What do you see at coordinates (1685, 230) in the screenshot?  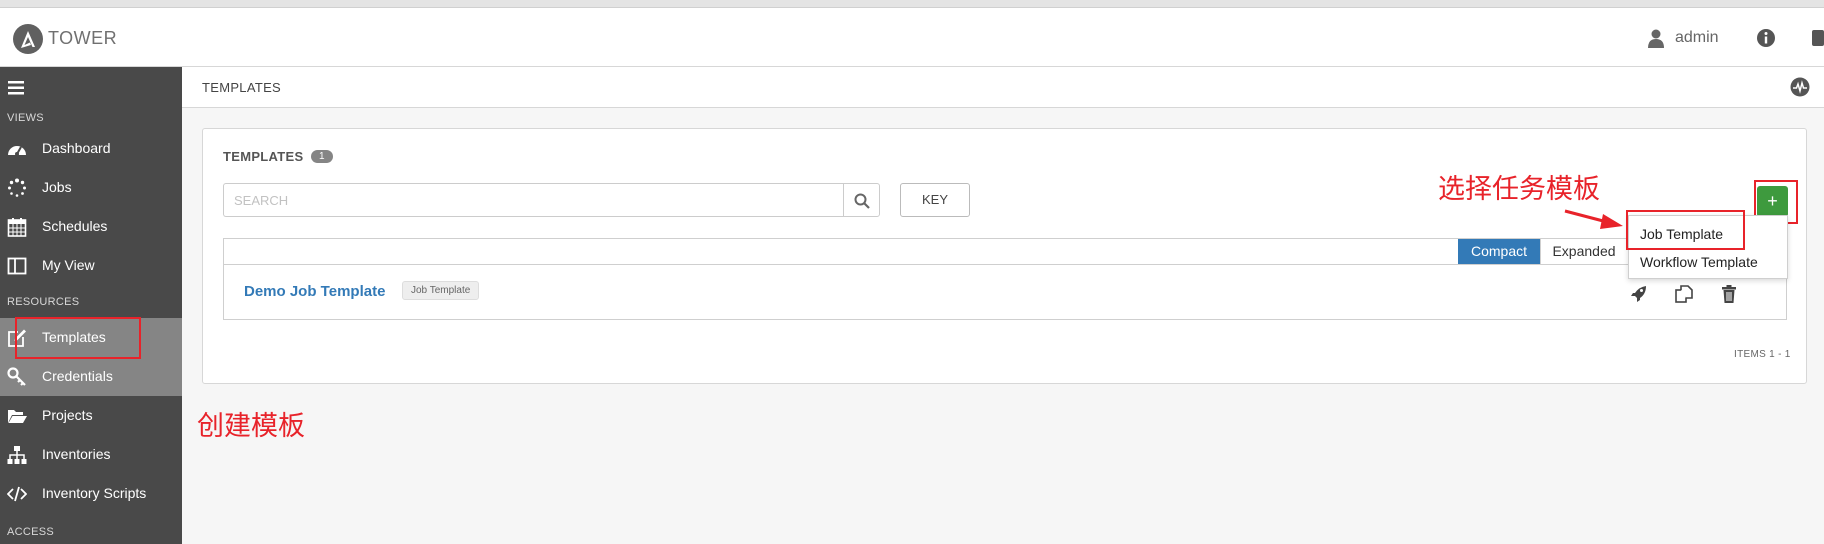 I see `annotation-highlight-job-template` at bounding box center [1685, 230].